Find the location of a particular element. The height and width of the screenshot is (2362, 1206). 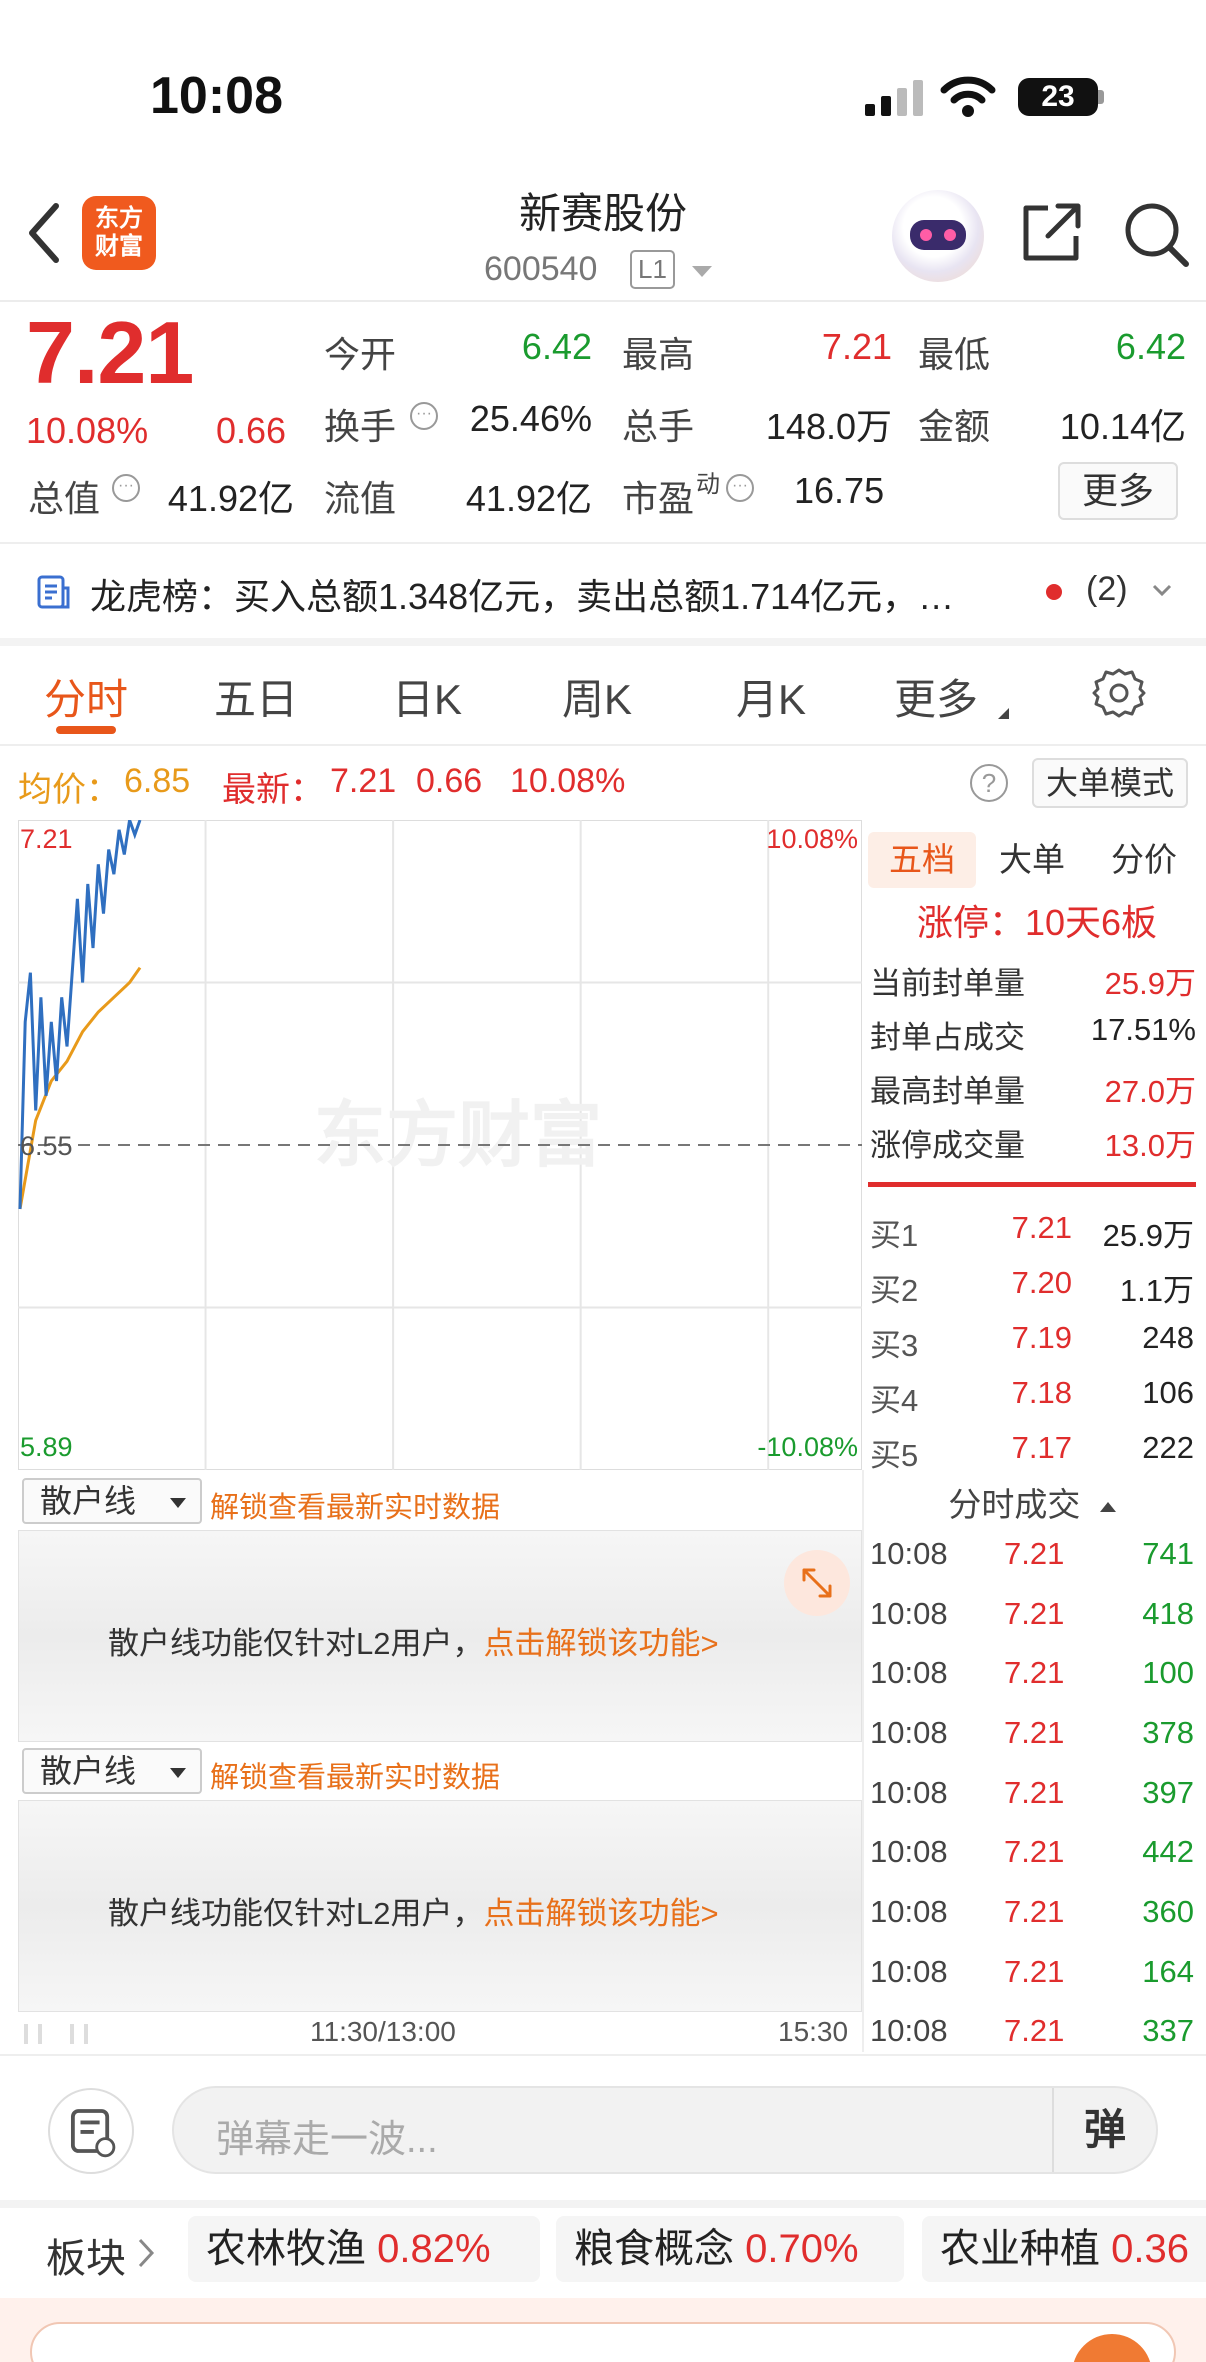

tab-weekly-k: 周K is located at coordinates (597, 696).